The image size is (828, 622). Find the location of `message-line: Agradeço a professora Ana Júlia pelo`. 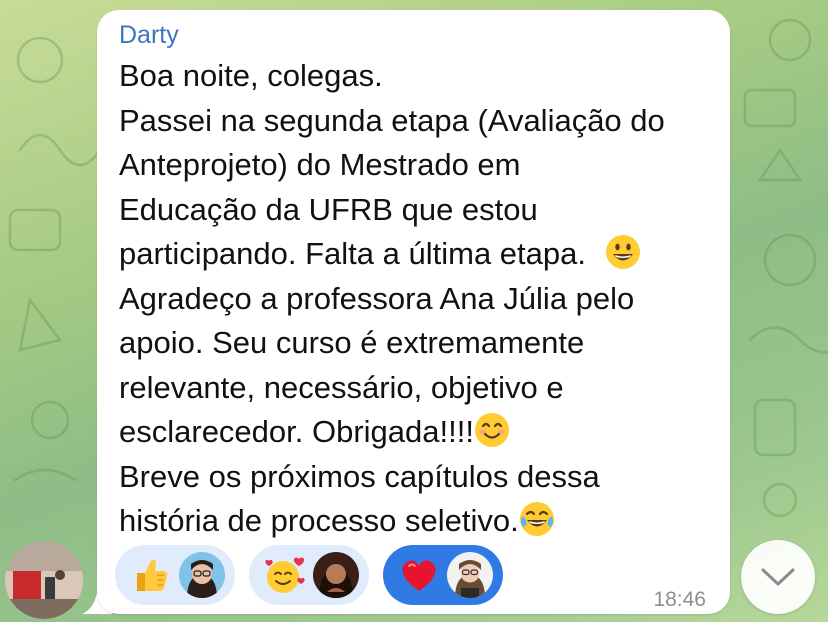

message-line: Agradeço a professora Ana Júlia pelo is located at coordinates (377, 298).